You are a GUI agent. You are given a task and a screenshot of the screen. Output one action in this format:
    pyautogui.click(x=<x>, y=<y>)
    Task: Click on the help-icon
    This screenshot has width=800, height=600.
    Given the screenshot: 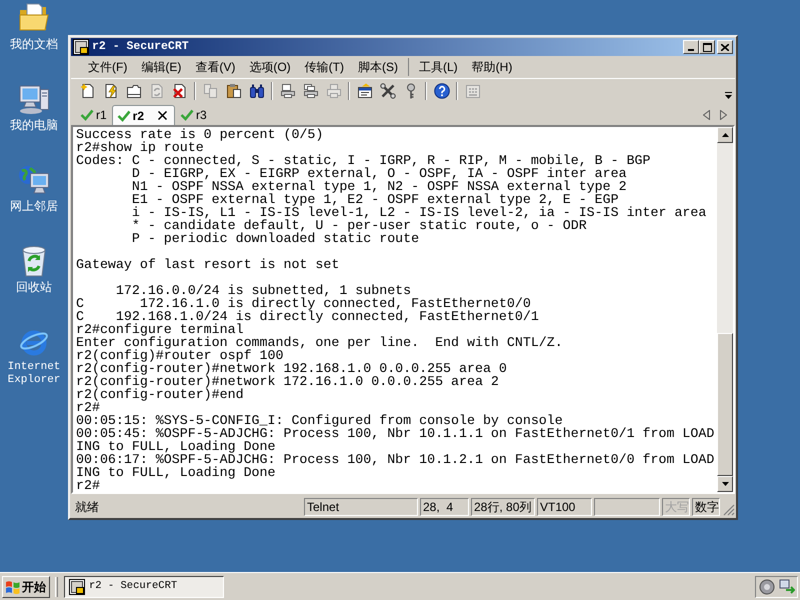 What is the action you would take?
    pyautogui.click(x=442, y=91)
    